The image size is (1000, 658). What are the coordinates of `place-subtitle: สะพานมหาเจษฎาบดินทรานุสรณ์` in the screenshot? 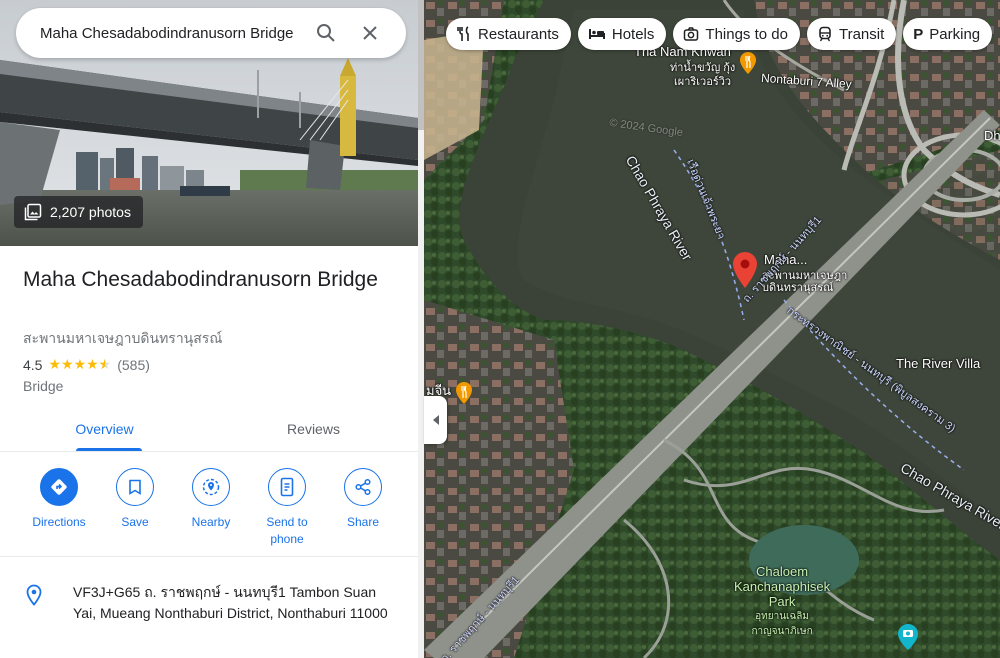 It's located at (123, 338).